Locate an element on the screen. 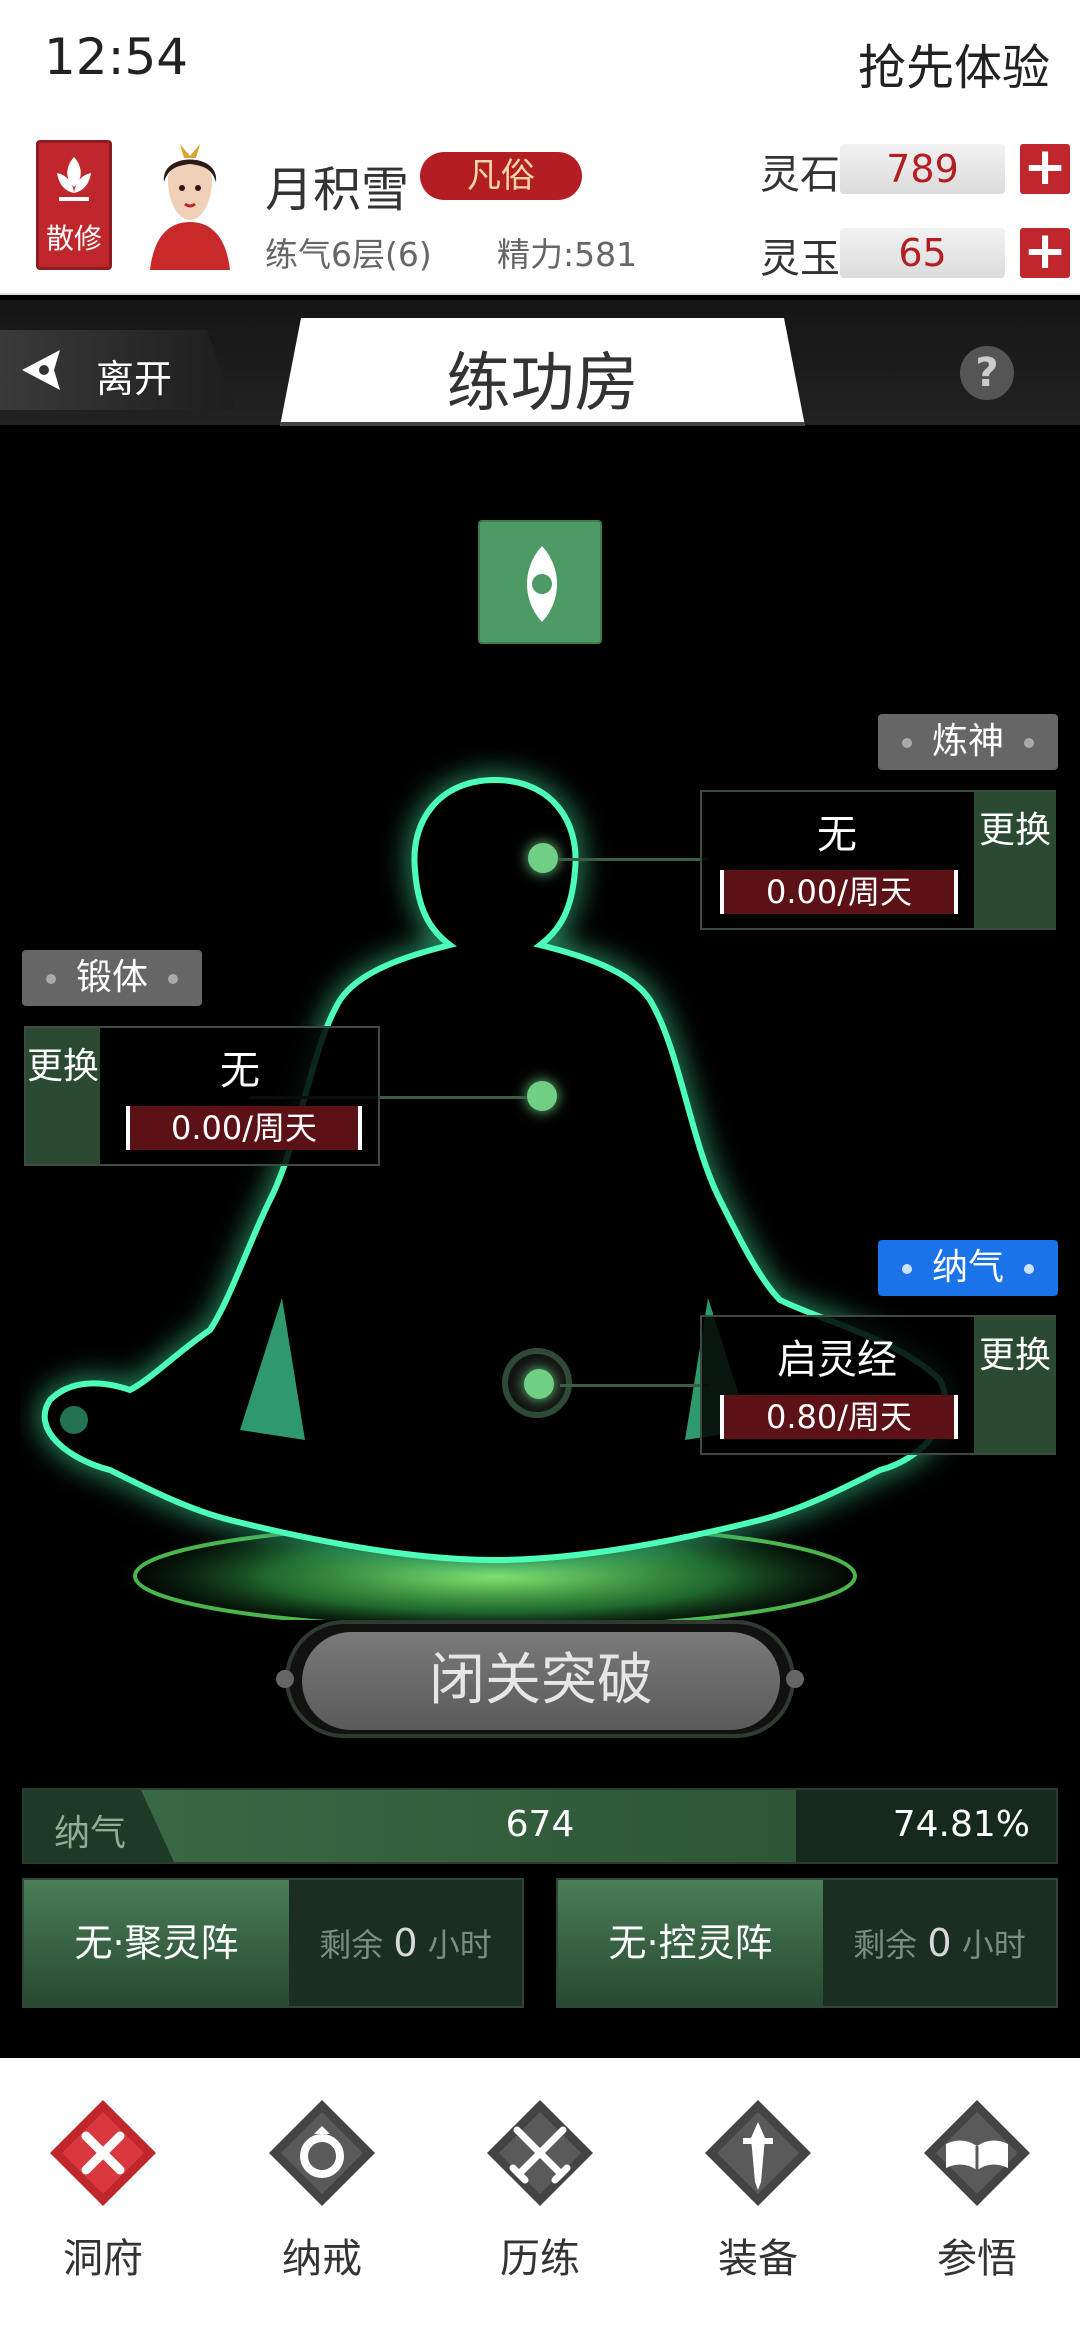  nav-item-comprehend: 参悟 is located at coordinates (977, 2208).